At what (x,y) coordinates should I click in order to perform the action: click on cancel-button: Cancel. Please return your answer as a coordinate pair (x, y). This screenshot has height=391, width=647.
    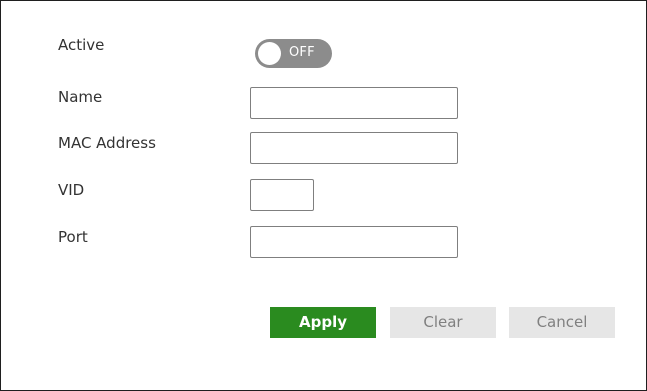
    Looking at the image, I should click on (562, 322).